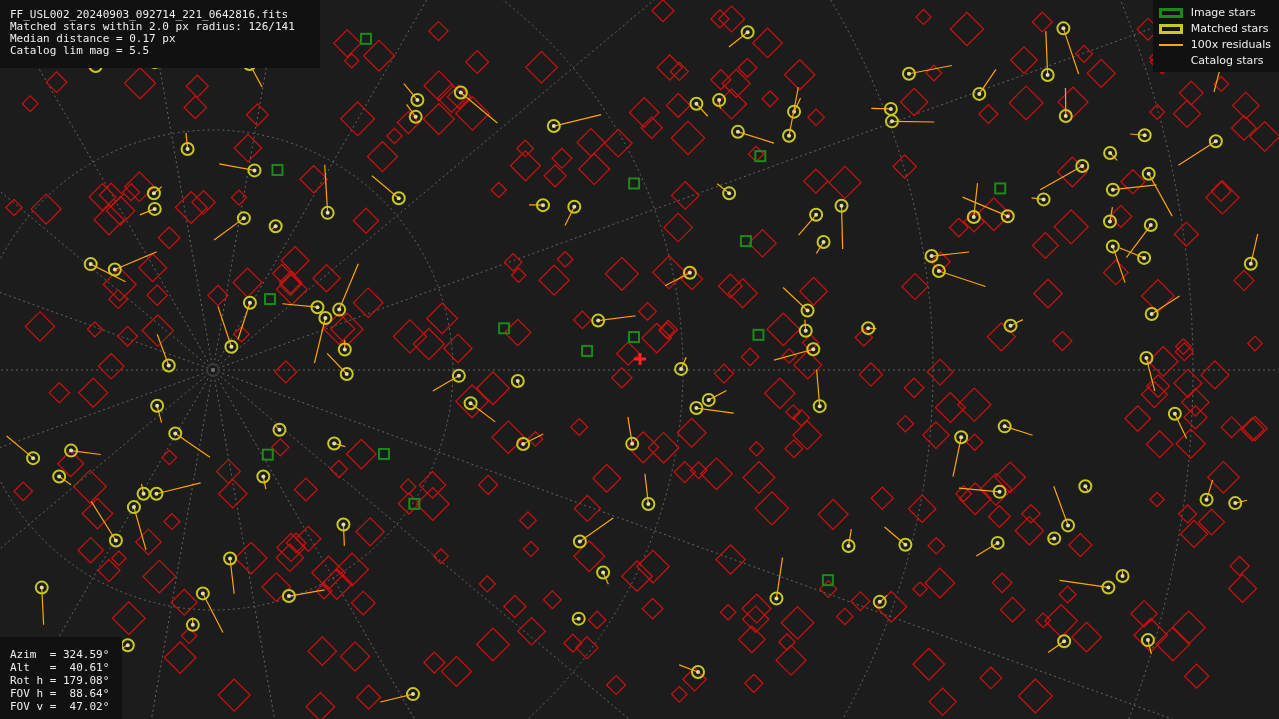 The width and height of the screenshot is (1279, 719). What do you see at coordinates (1223, 13) in the screenshot?
I see `legend-label: Image stars` at bounding box center [1223, 13].